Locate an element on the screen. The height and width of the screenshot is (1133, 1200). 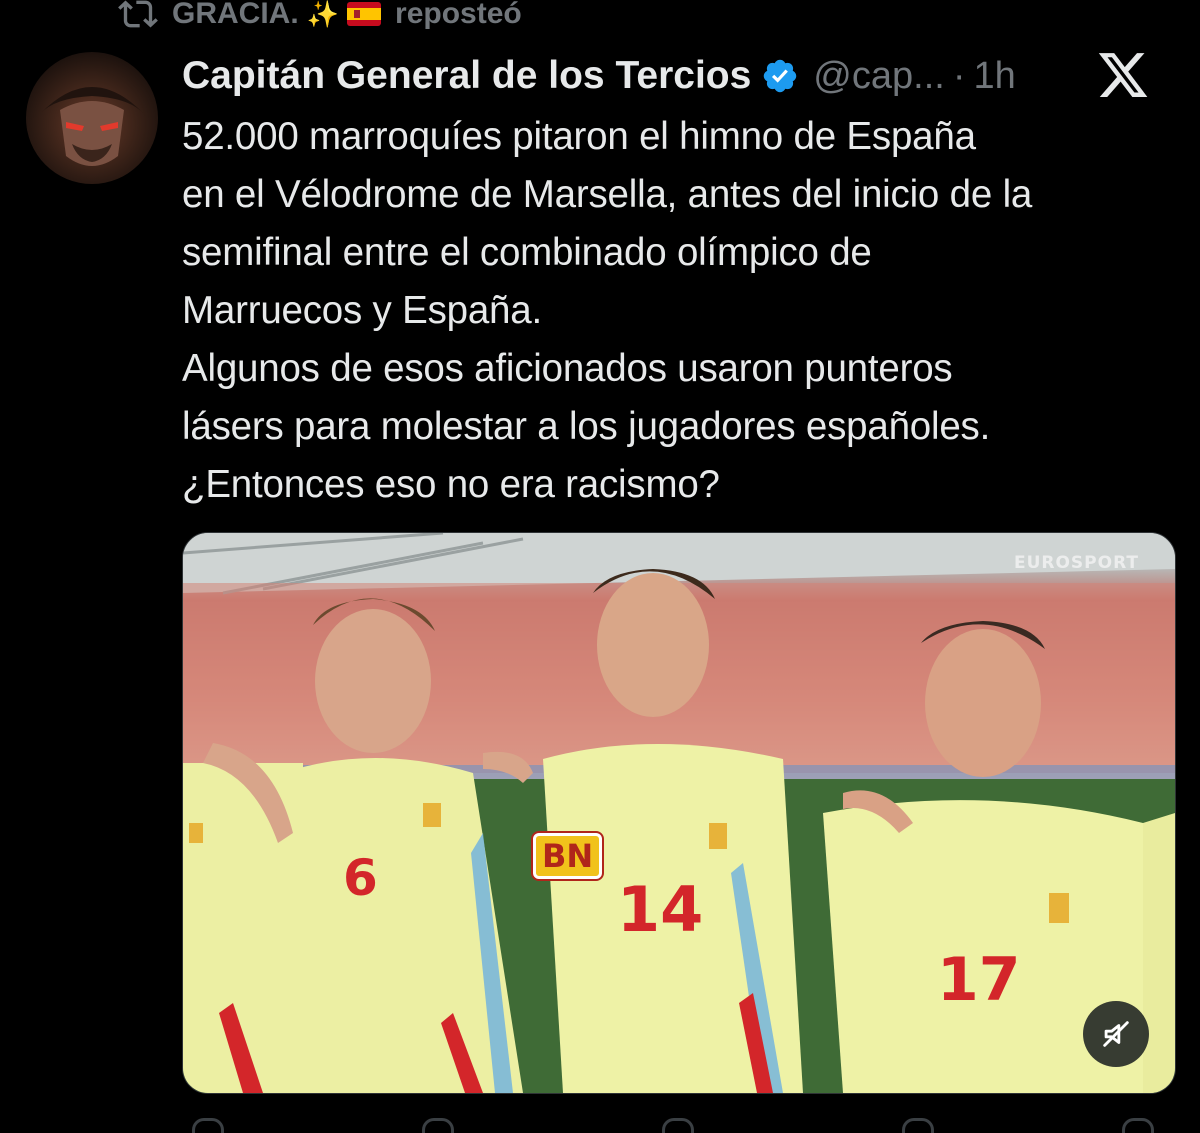
author-avatar is located at coordinates (92, 118).